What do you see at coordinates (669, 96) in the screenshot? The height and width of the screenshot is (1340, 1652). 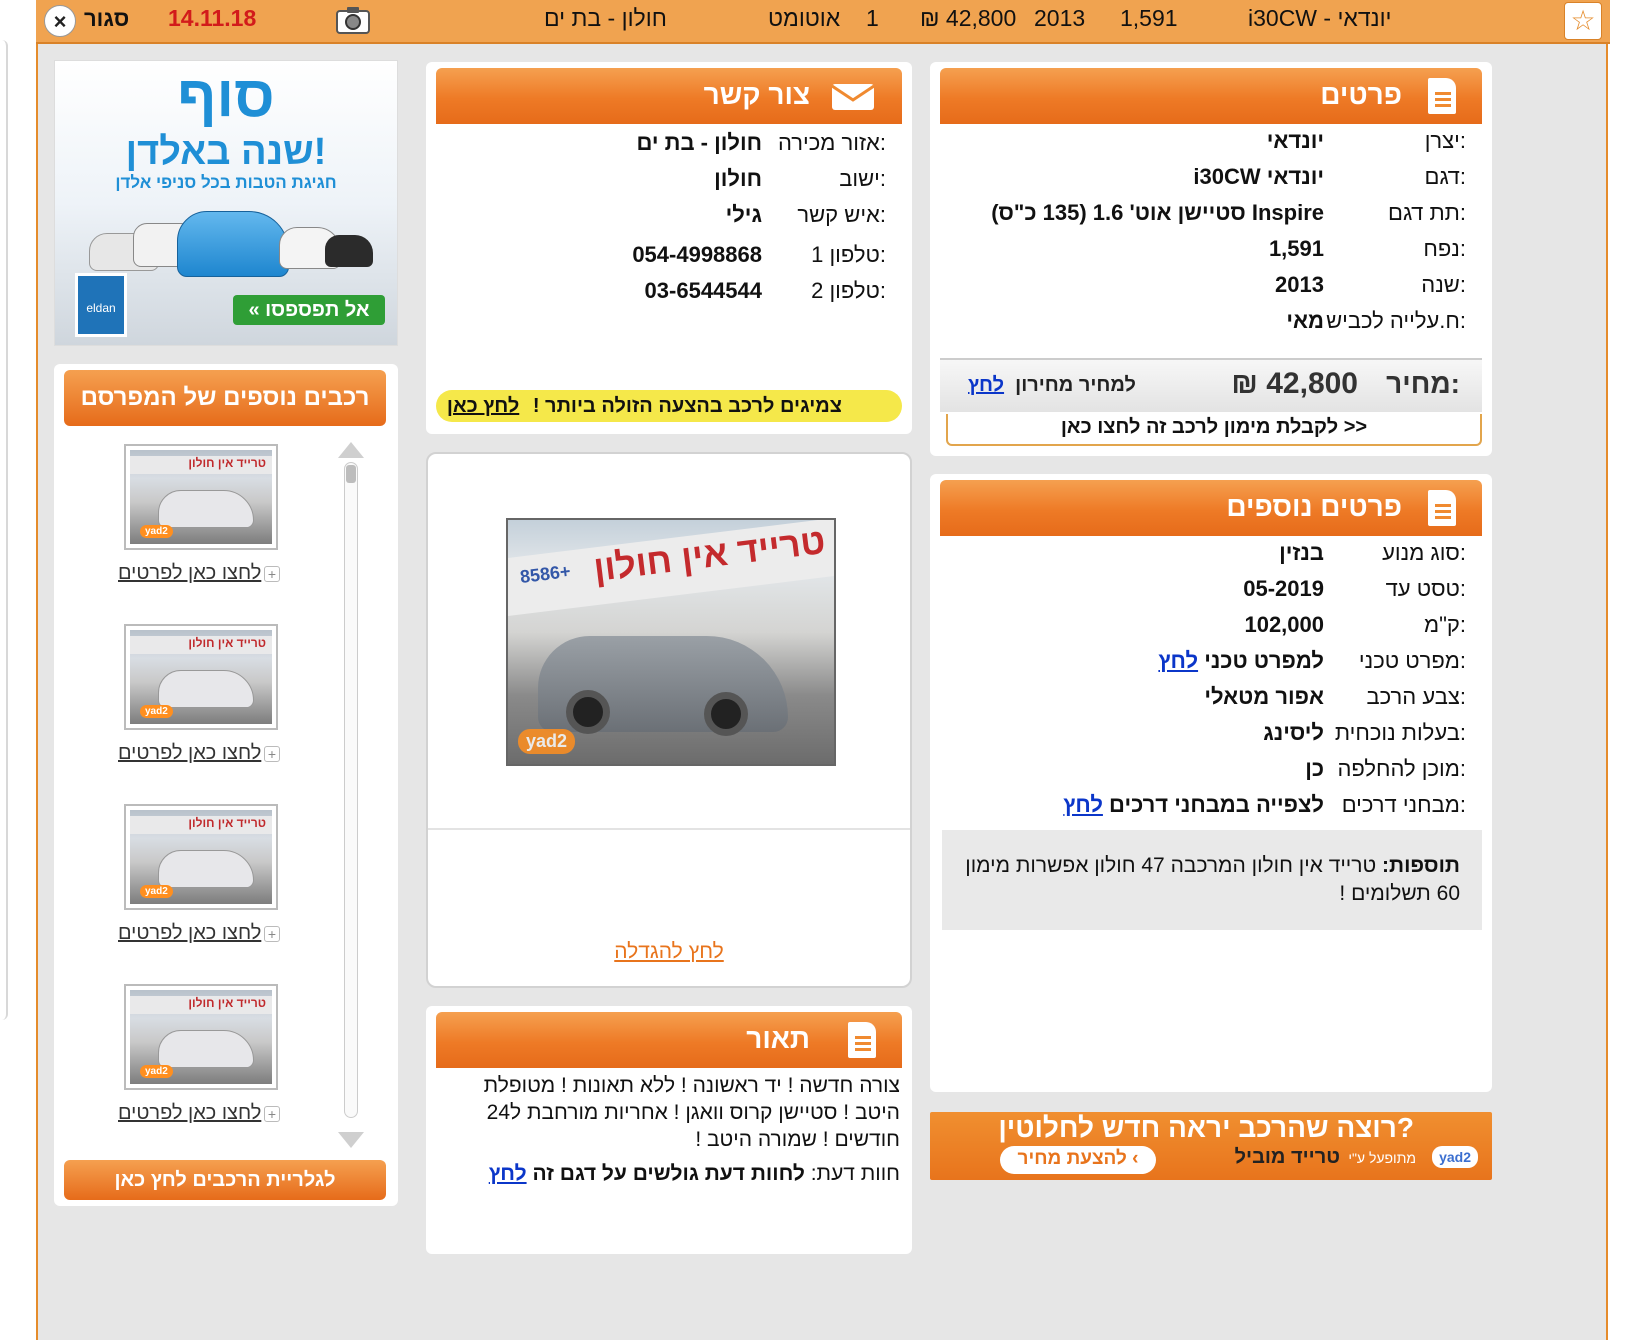 I see `contact-header: צור קשר` at bounding box center [669, 96].